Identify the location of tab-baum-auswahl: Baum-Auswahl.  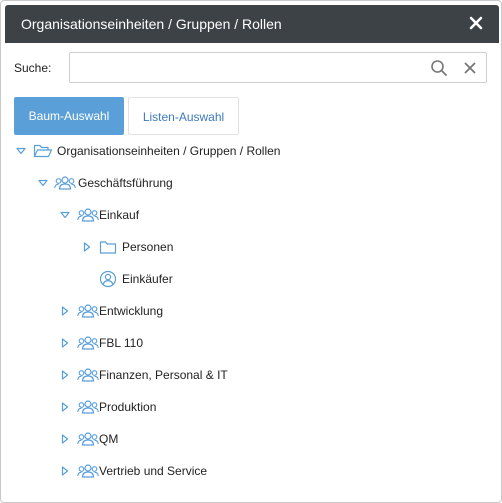
(69, 116).